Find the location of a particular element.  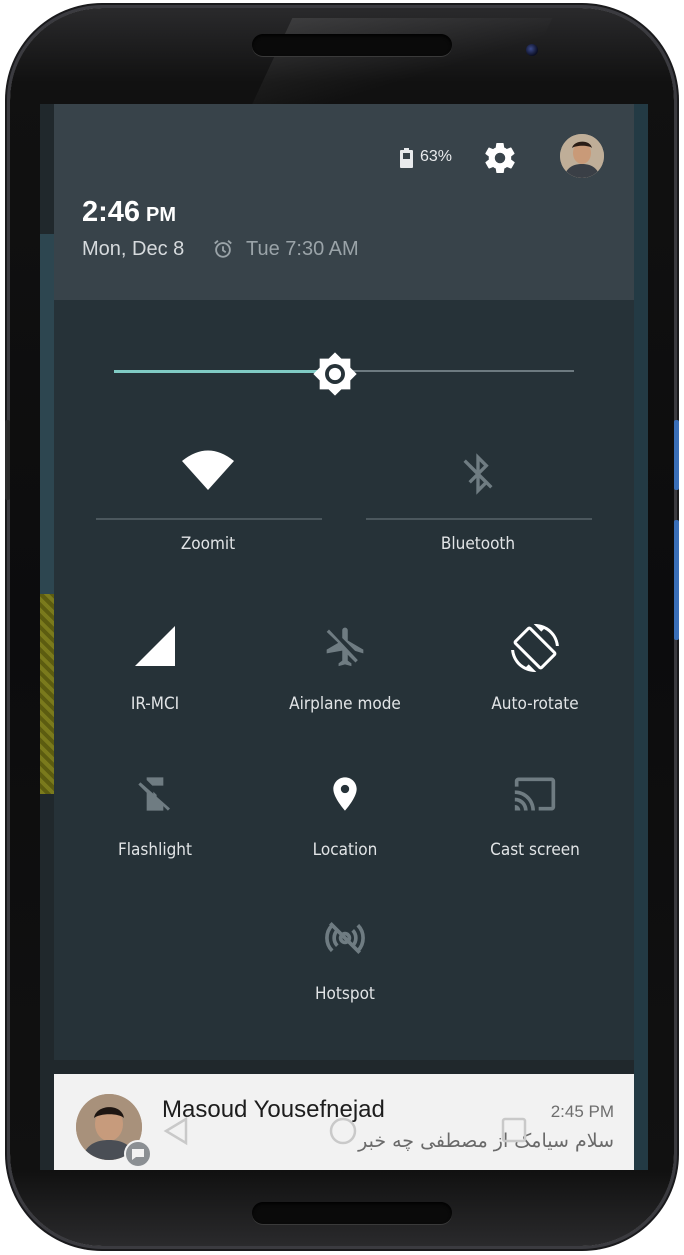

clock-hours: 2:46 is located at coordinates (111, 212).